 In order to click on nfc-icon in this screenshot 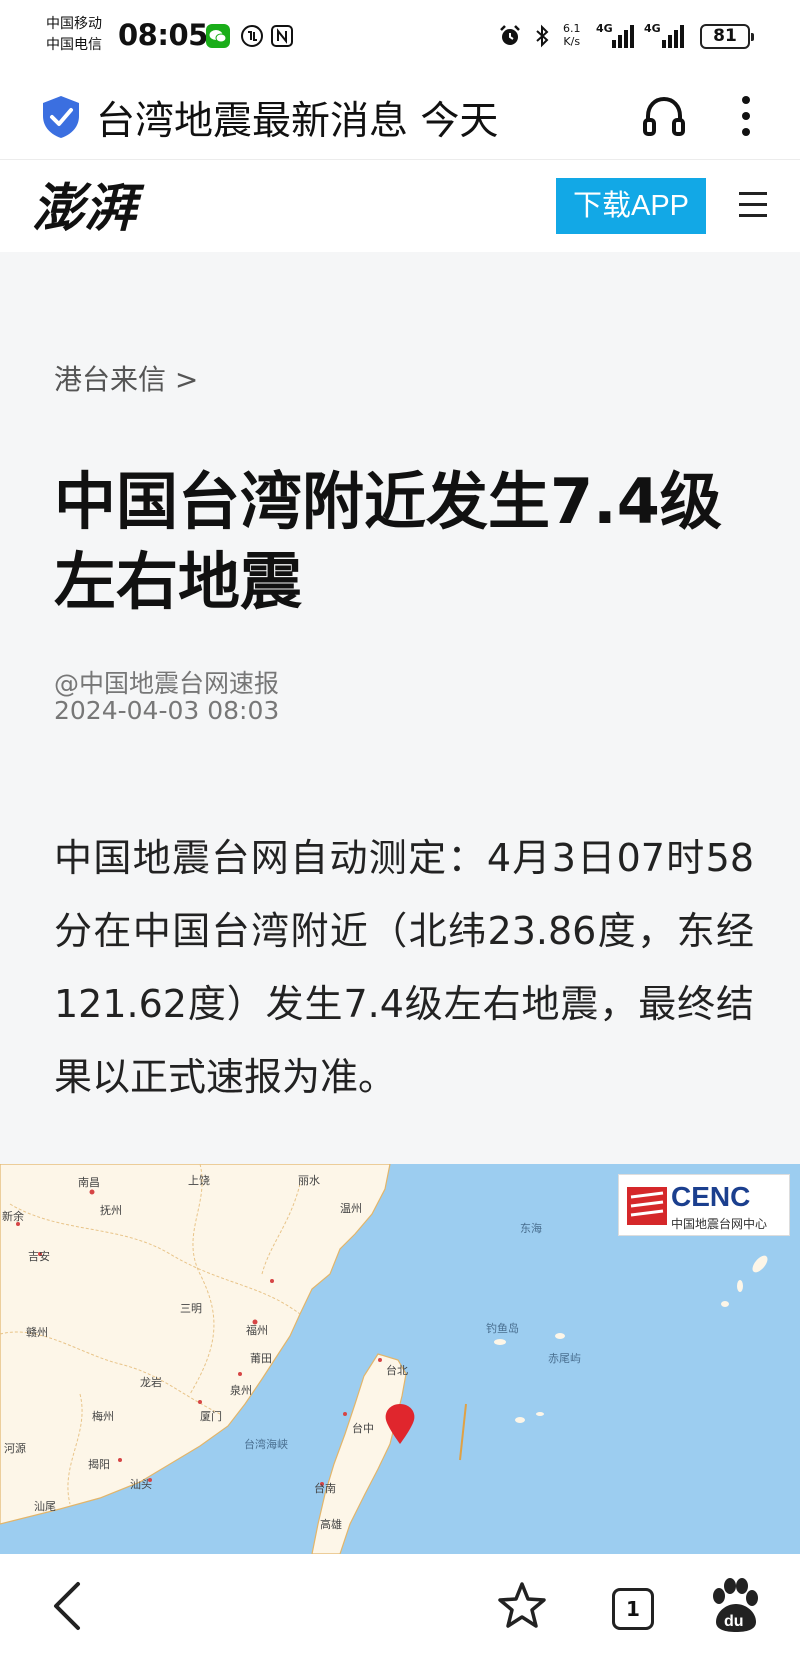, I will do `click(282, 36)`.